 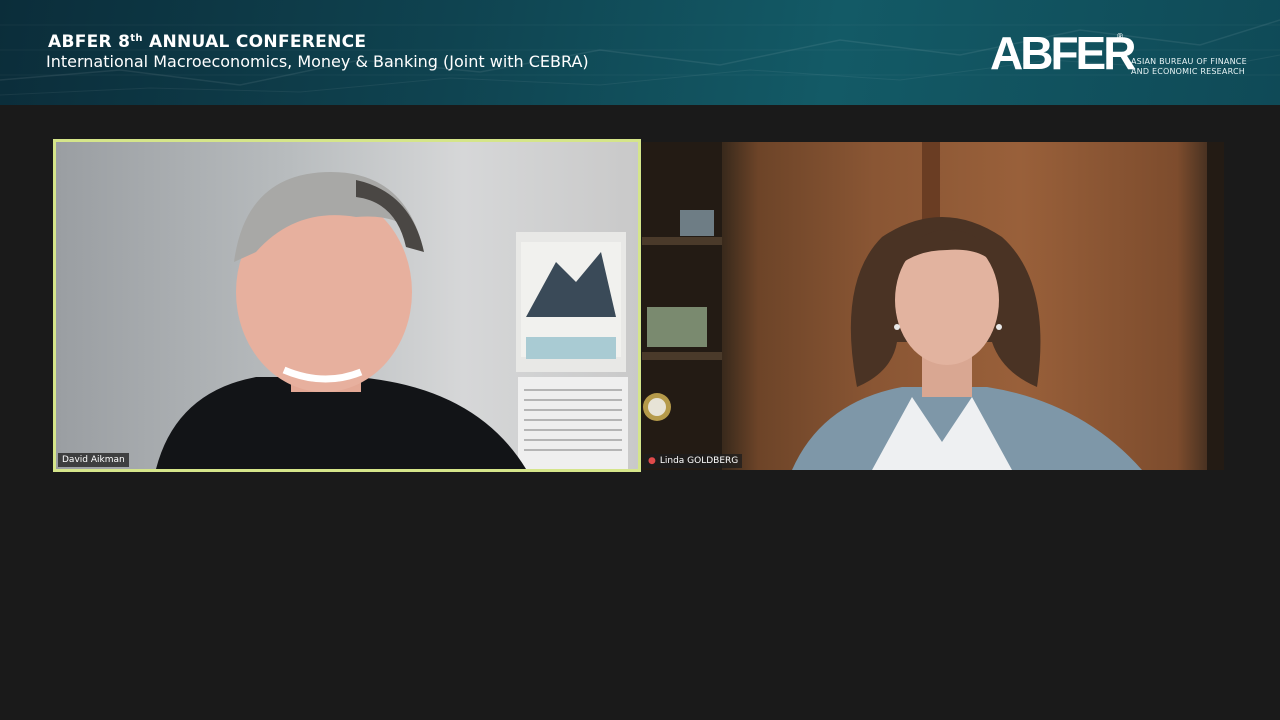 I want to click on logo-tagline-line1: ASIAN BUREAU OF FINANCE, so click(x=1189, y=61).